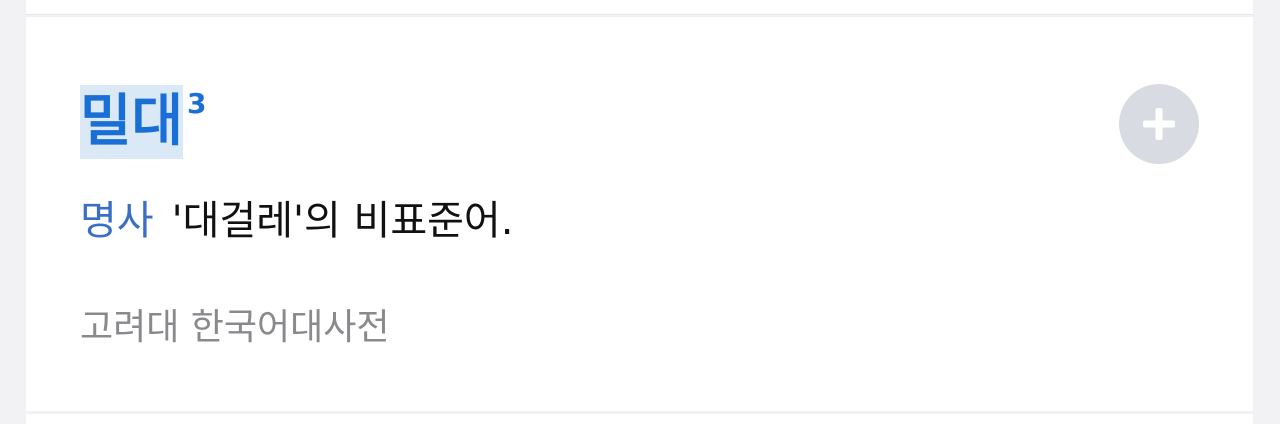  I want to click on part-of-speech: 명사, so click(117, 221).